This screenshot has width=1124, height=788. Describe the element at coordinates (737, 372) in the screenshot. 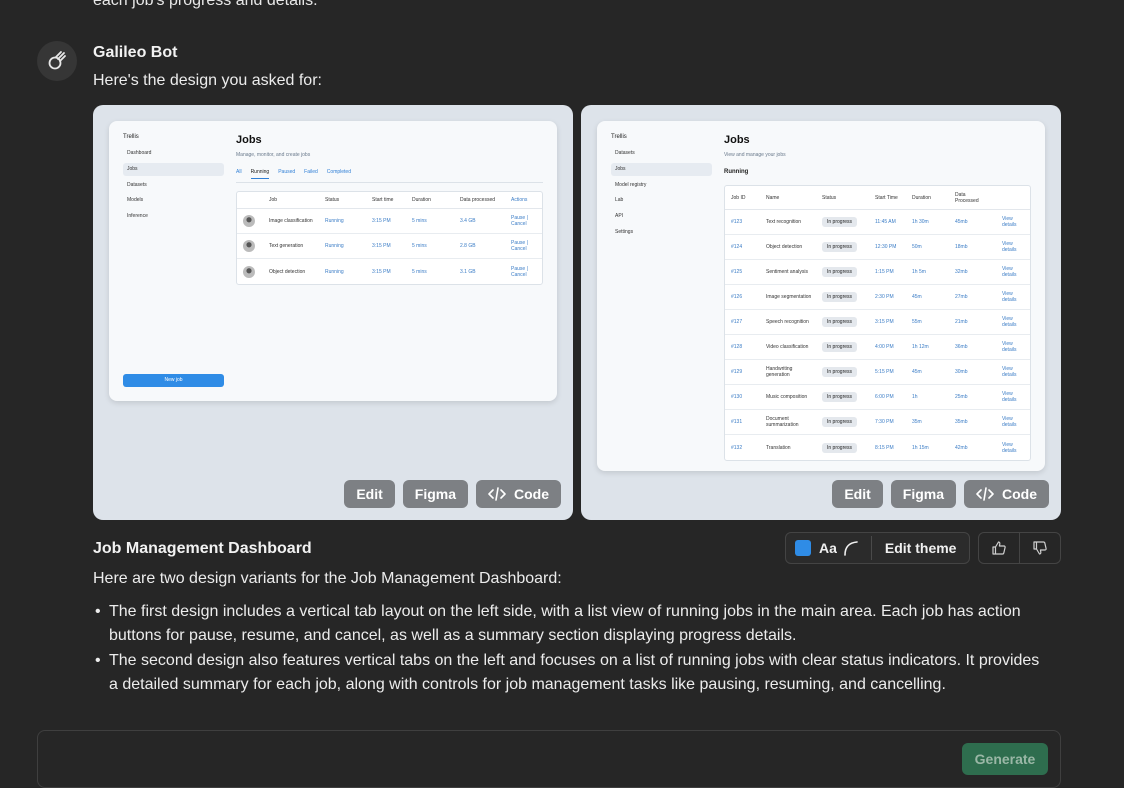

I see `job-id: #129` at that location.